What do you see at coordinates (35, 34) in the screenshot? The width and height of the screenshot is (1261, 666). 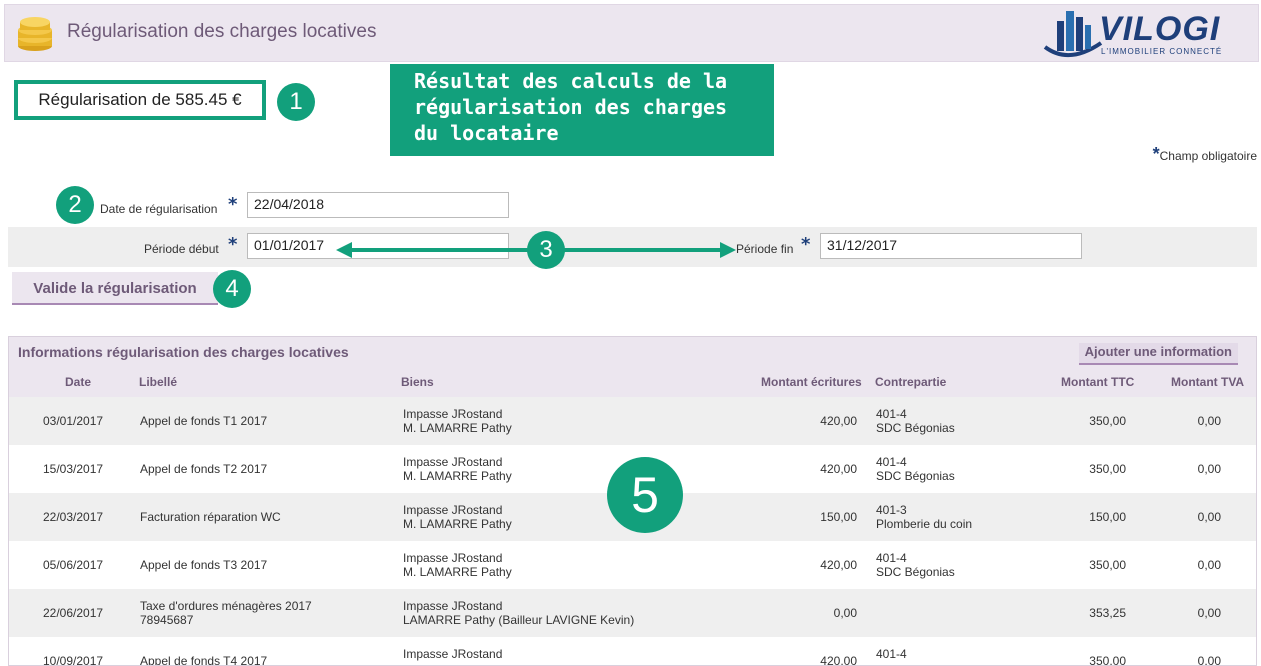 I see `coins-icon` at bounding box center [35, 34].